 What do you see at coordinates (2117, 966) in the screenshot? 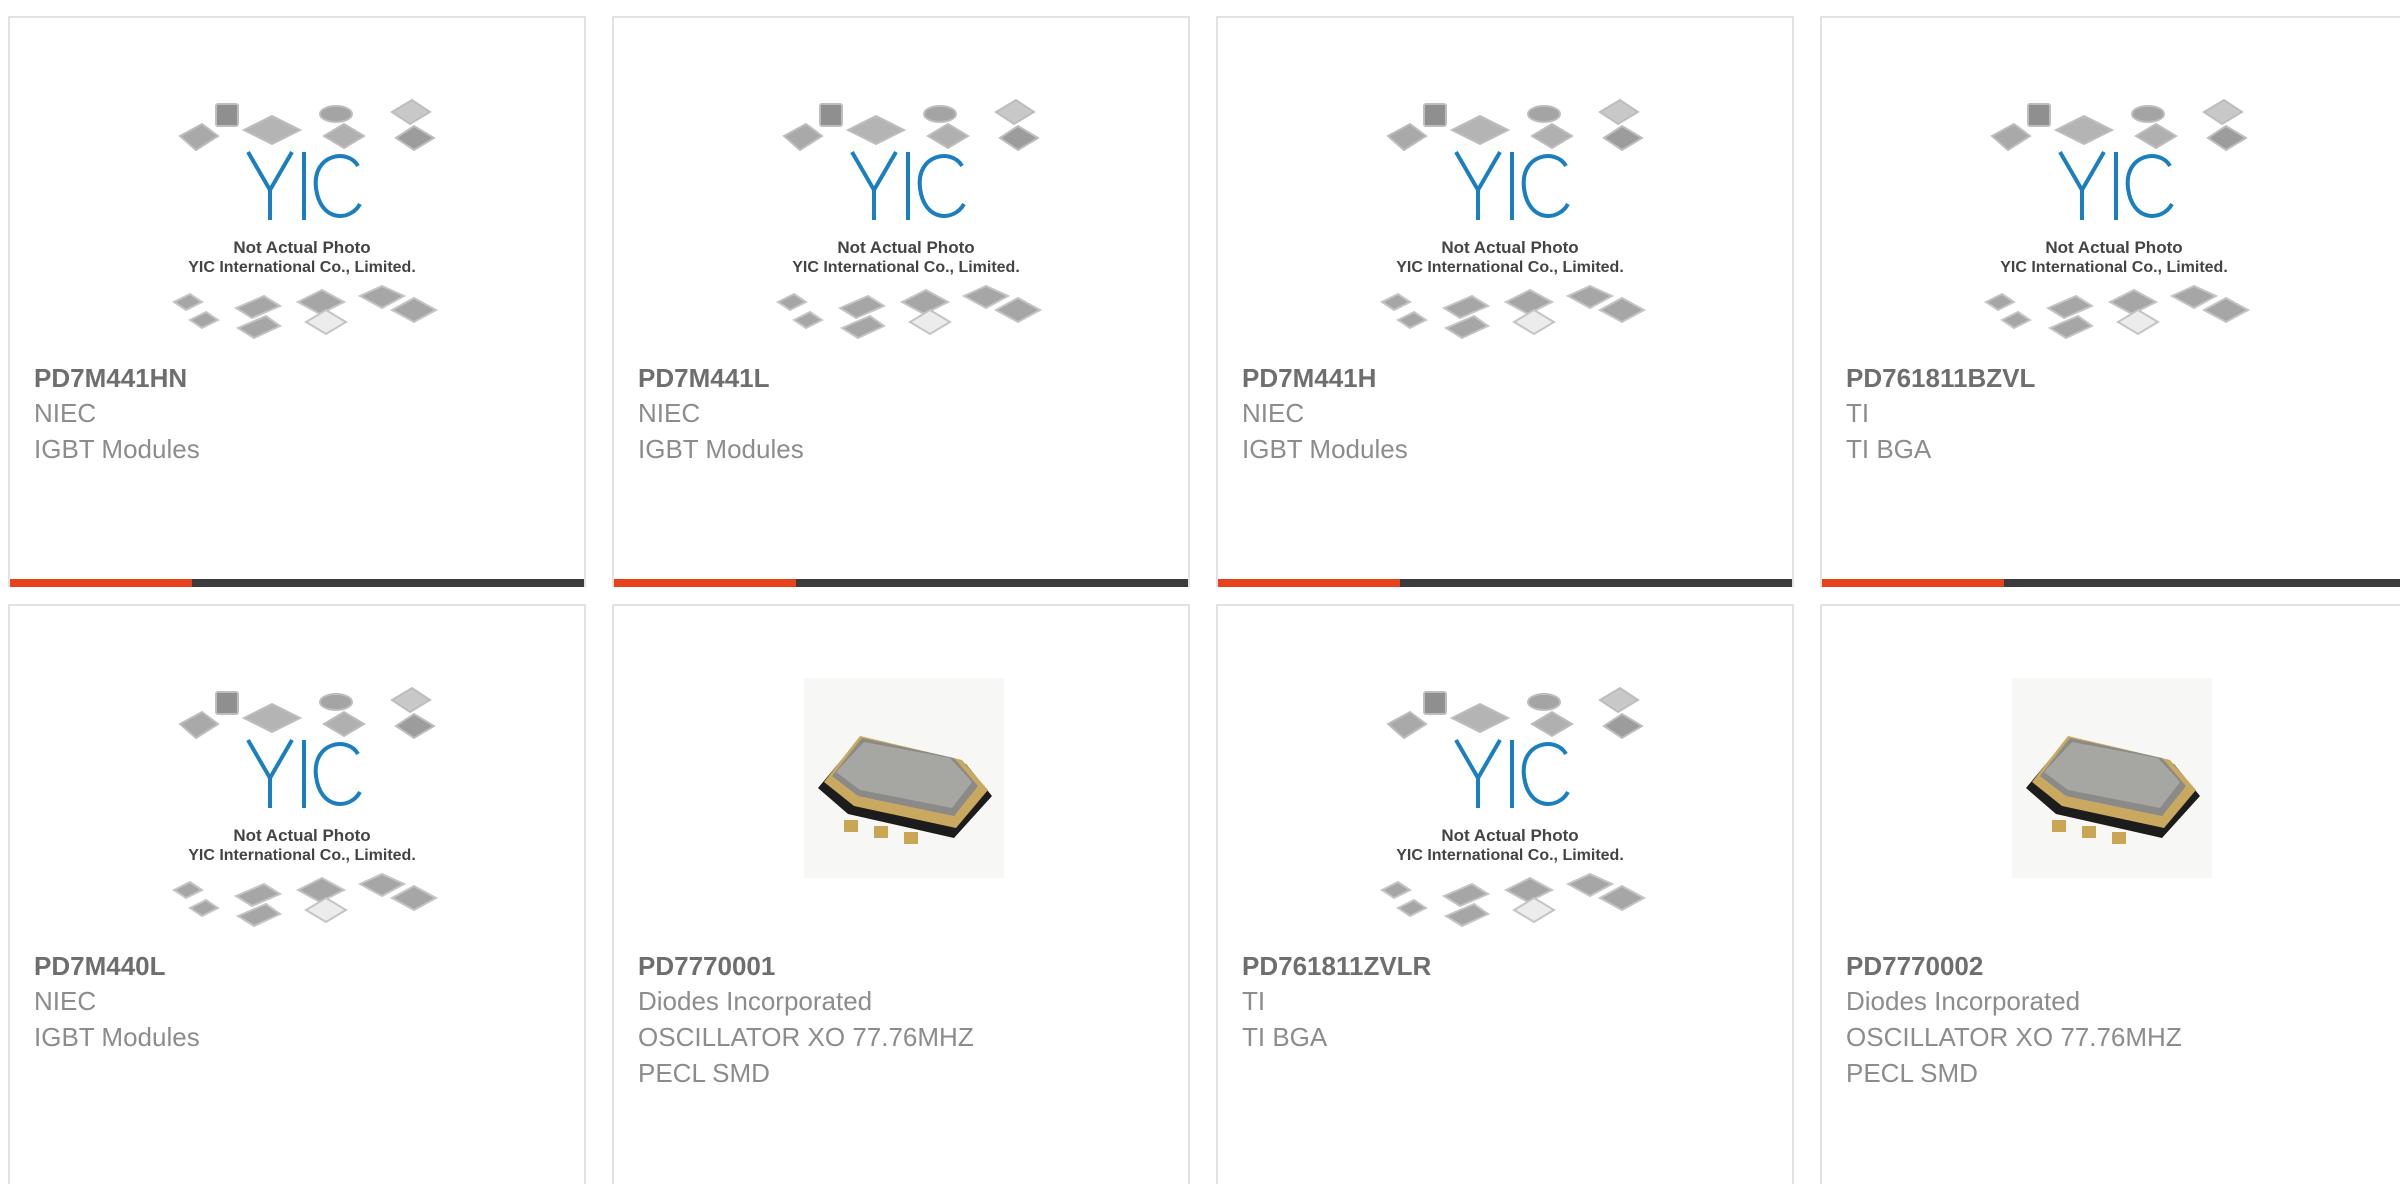
I see `part-number: PD7770002` at bounding box center [2117, 966].